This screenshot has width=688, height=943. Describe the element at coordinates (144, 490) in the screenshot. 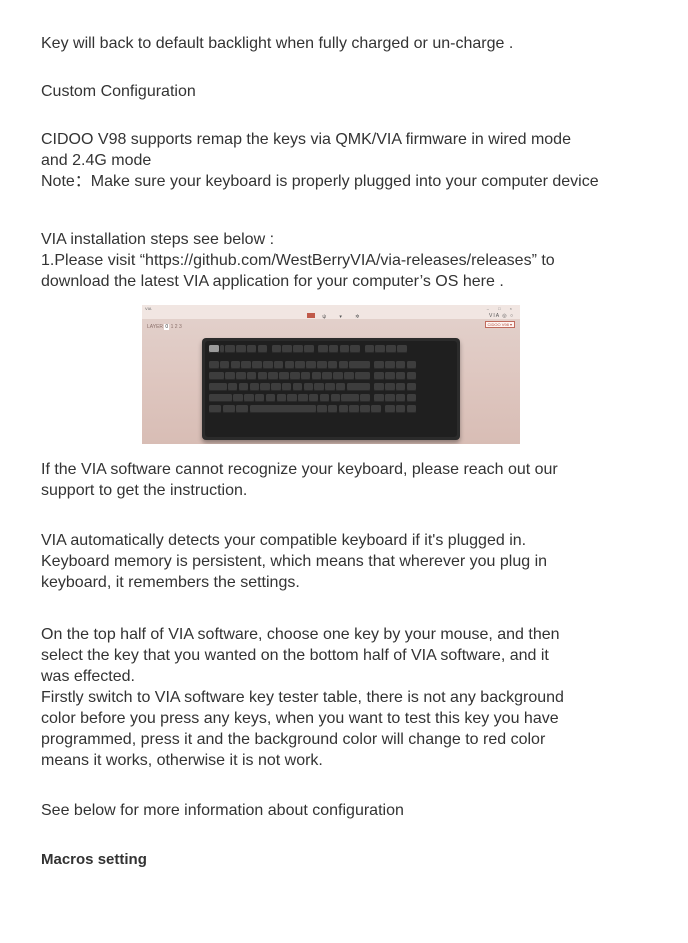

I see `paragraph-support-line2: support to get the instruction.` at that location.